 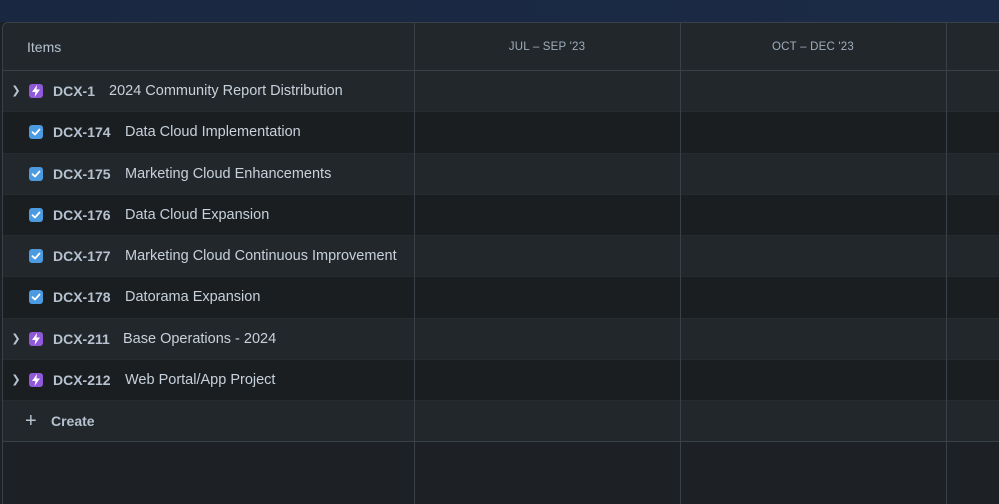 What do you see at coordinates (82, 174) in the screenshot?
I see `issue-key: DCX-175` at bounding box center [82, 174].